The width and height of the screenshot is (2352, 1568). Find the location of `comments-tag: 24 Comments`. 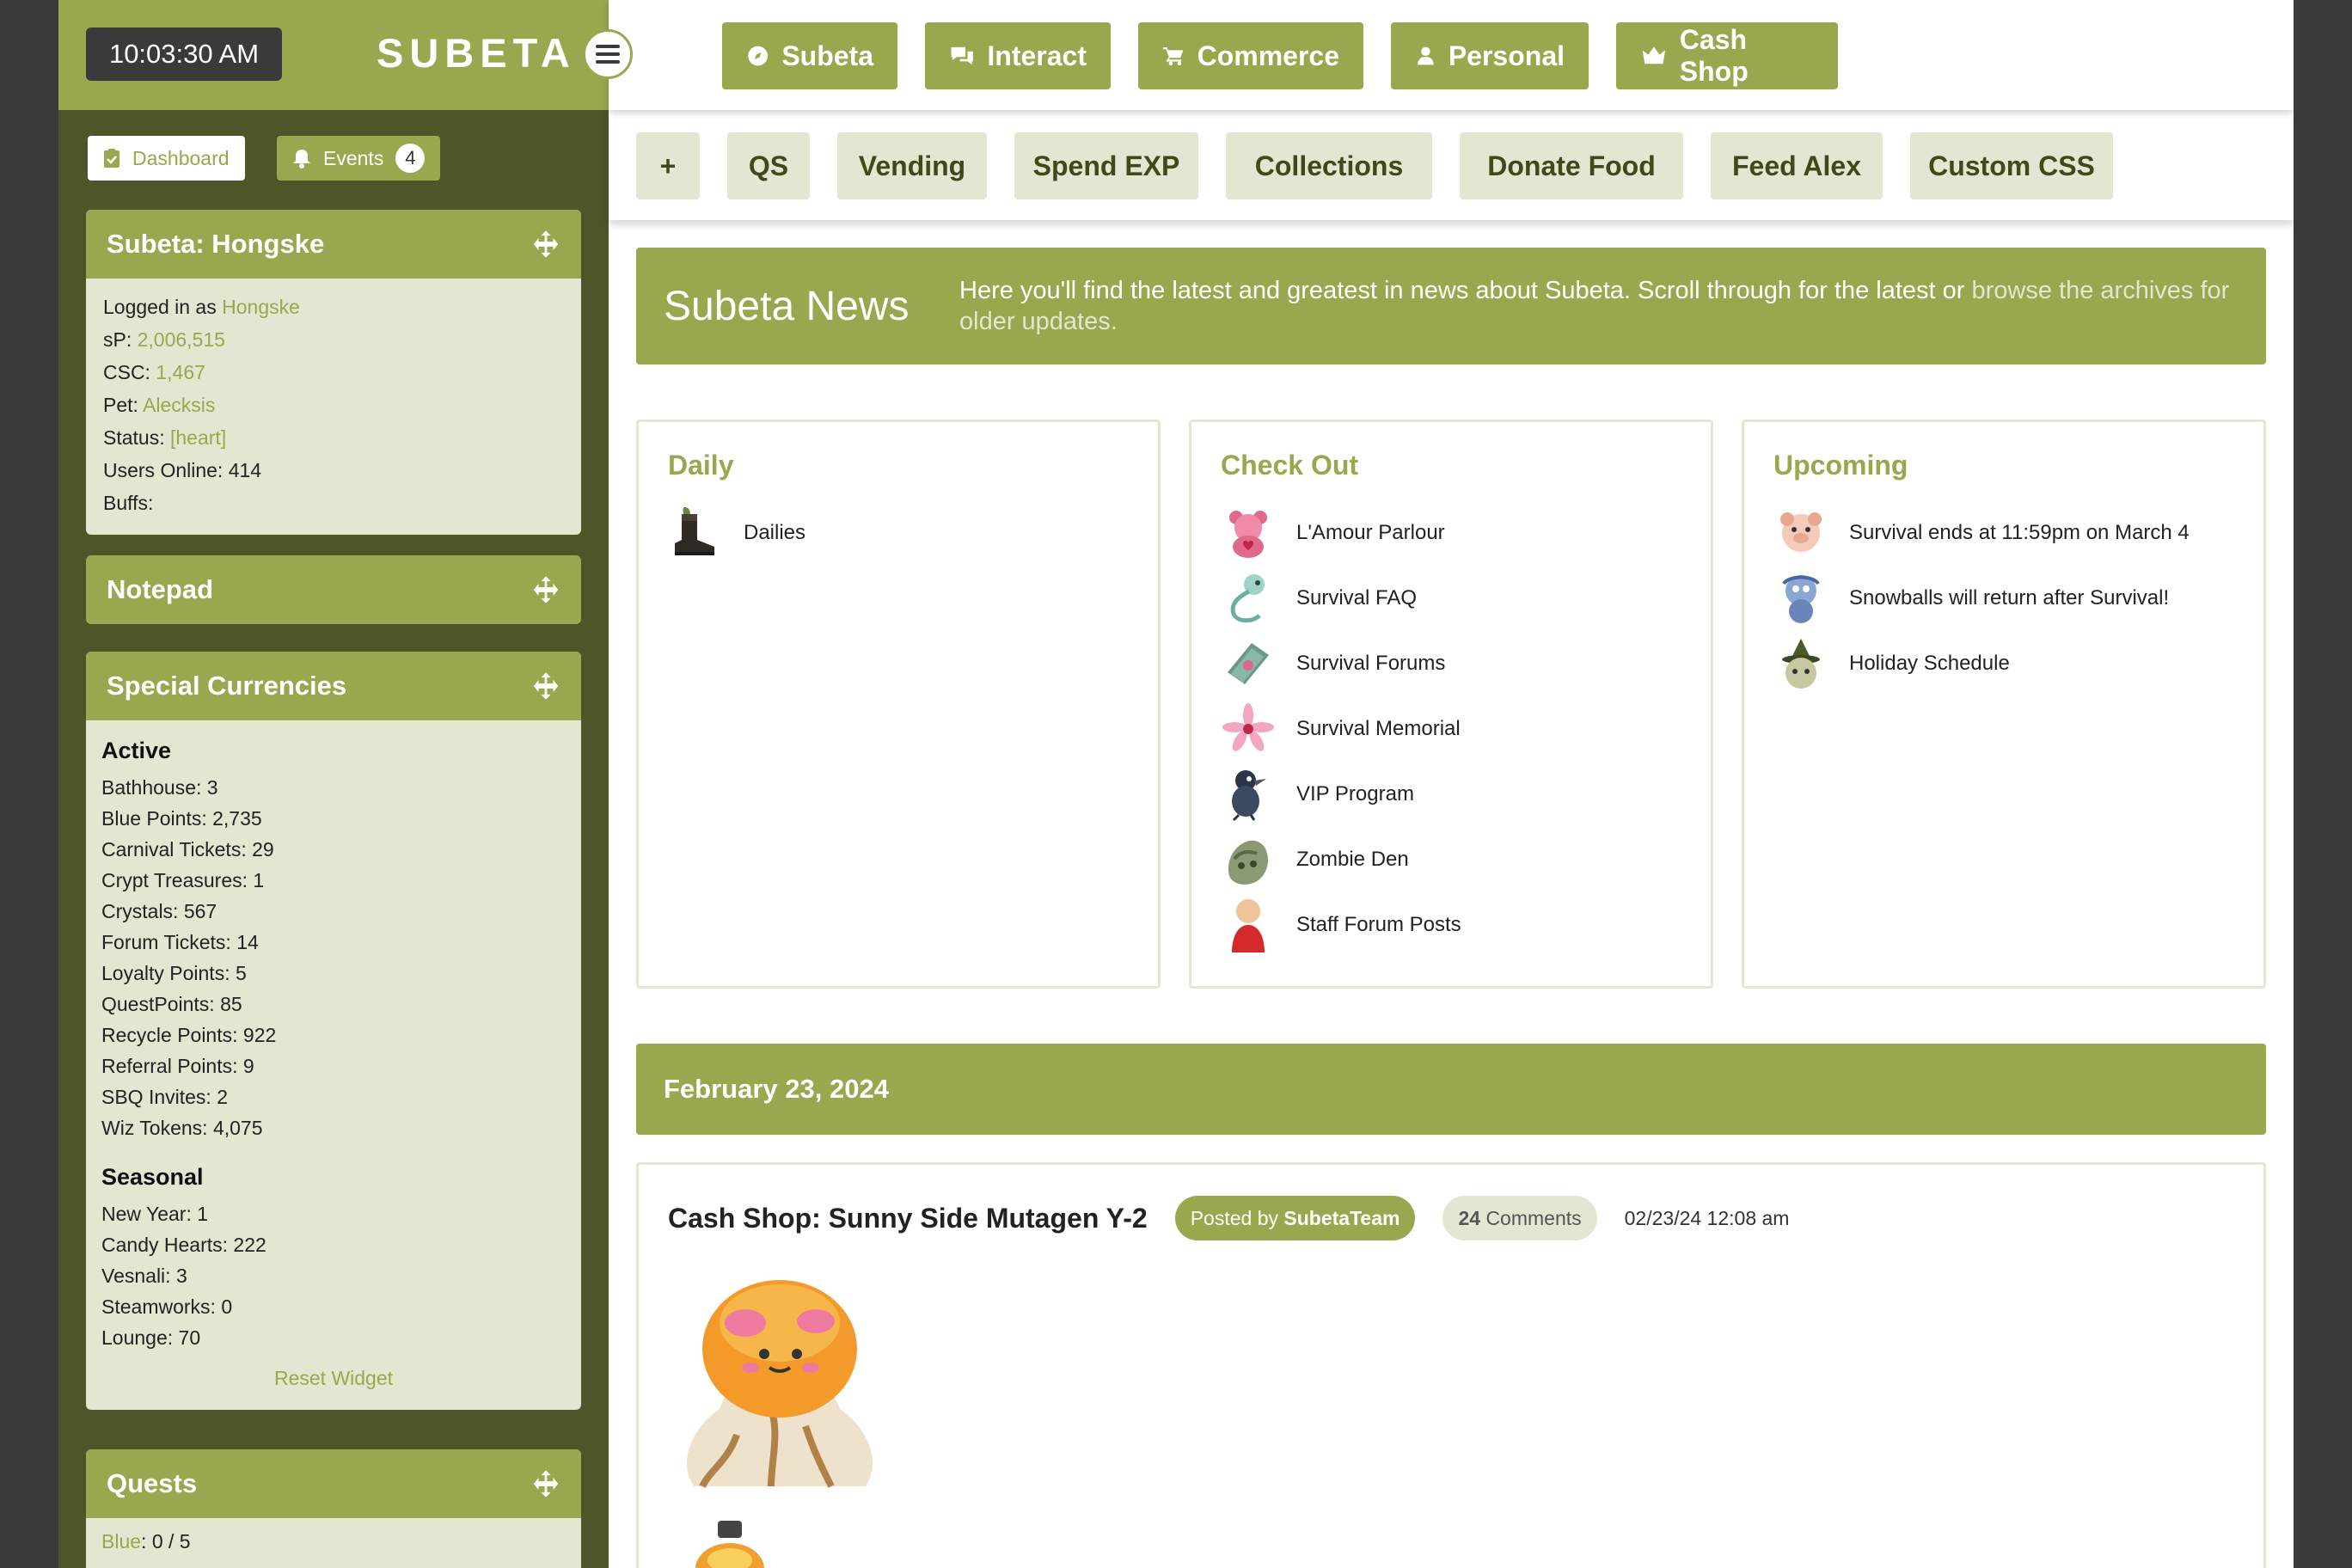

comments-tag: 24 Comments is located at coordinates (1519, 1218).